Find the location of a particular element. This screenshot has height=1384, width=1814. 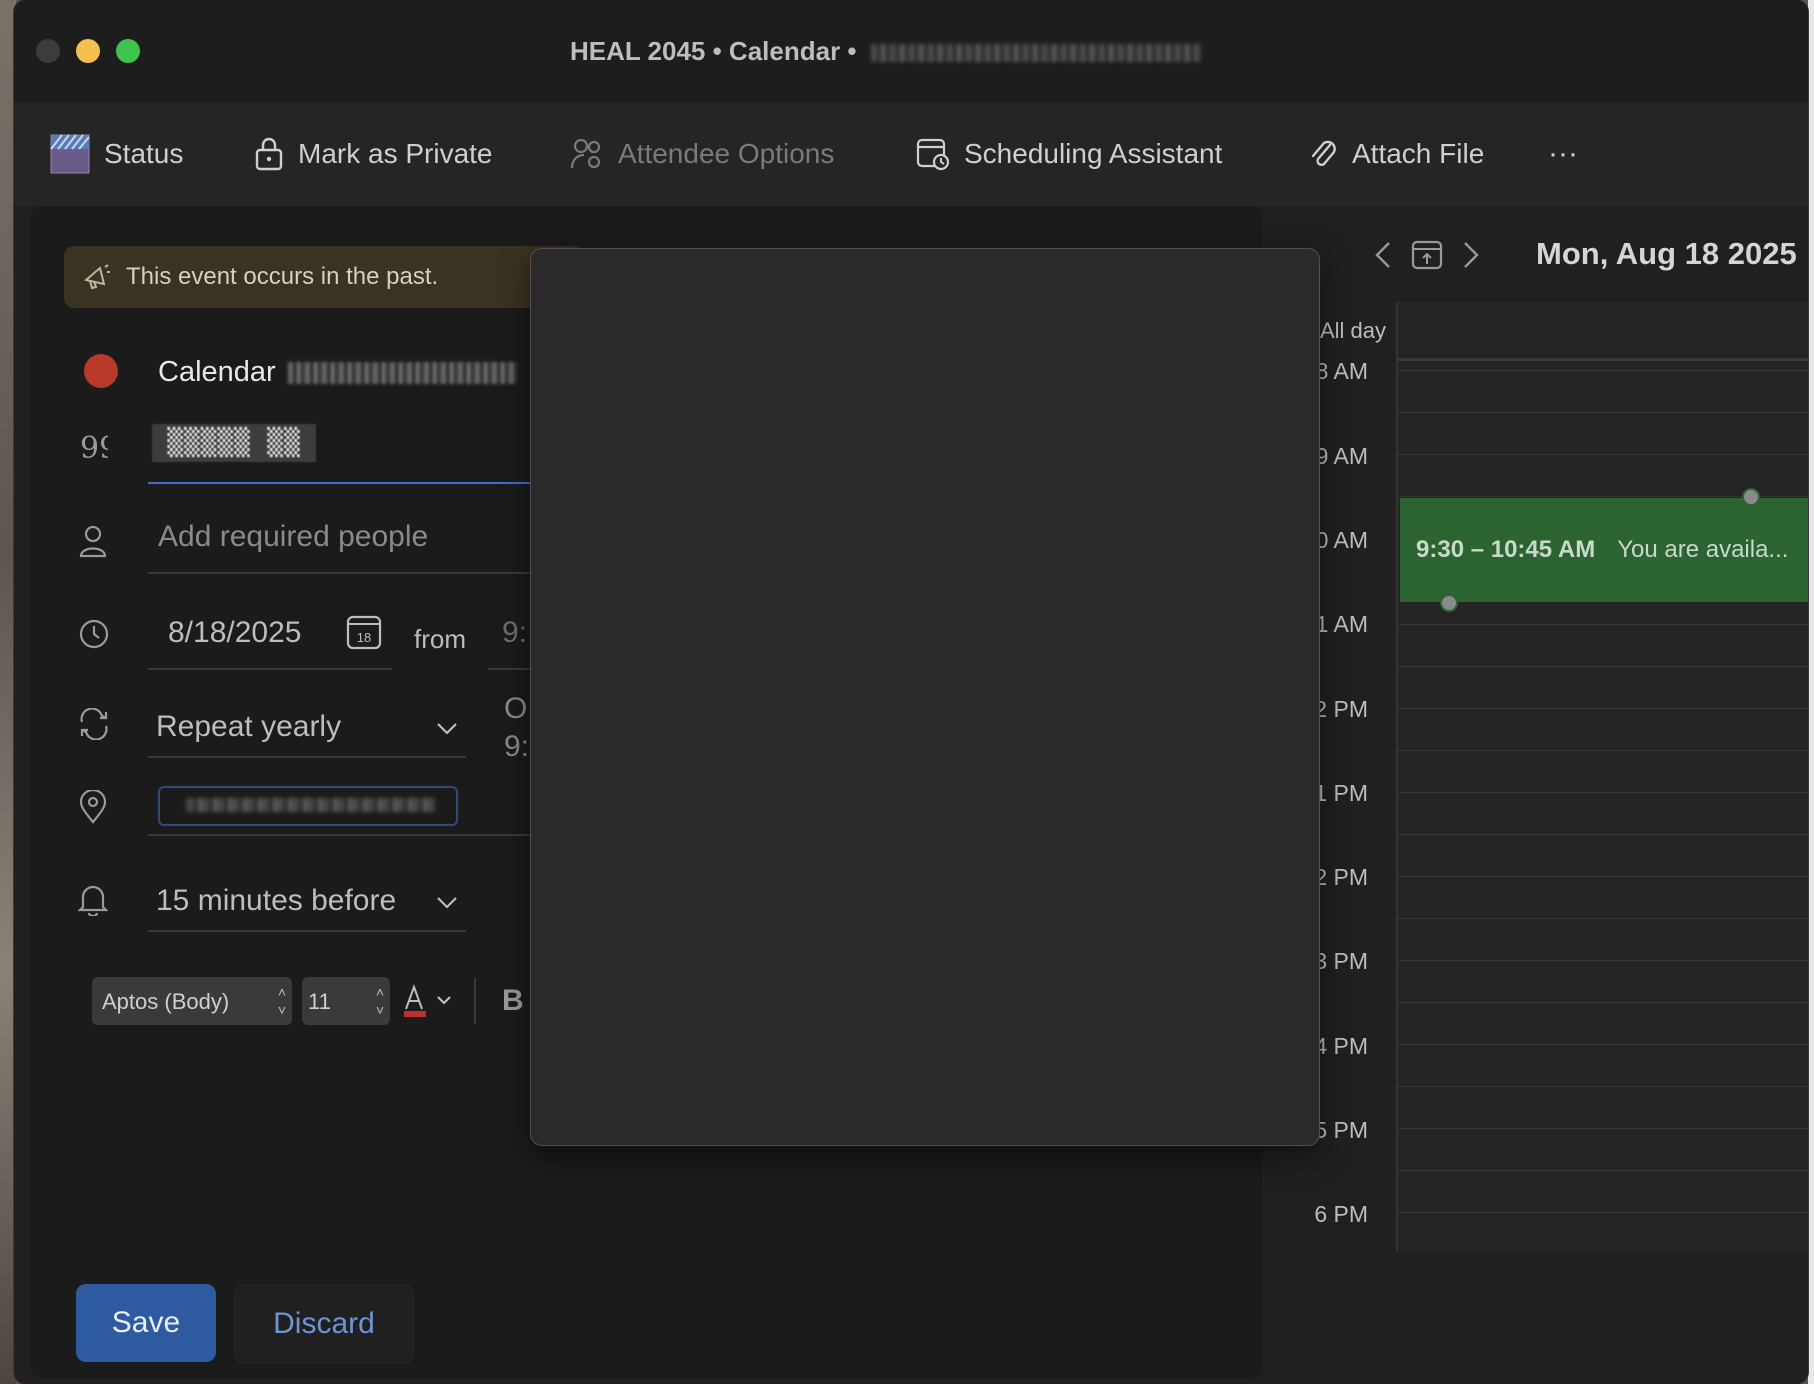

calendar-label: Calendar is located at coordinates (217, 372).